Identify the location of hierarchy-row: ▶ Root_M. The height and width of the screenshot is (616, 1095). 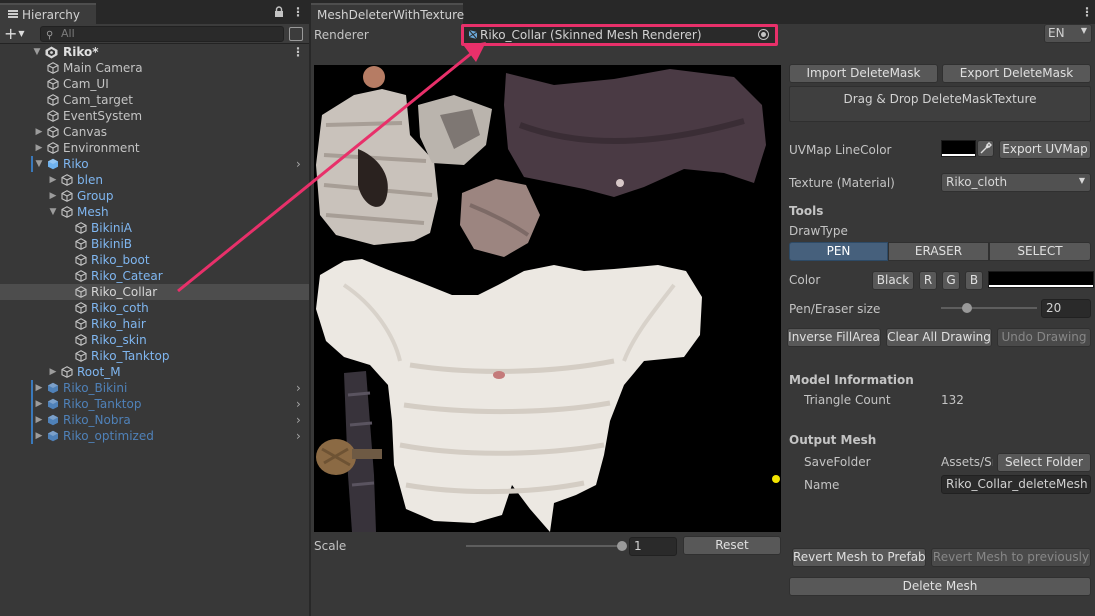
(154, 372).